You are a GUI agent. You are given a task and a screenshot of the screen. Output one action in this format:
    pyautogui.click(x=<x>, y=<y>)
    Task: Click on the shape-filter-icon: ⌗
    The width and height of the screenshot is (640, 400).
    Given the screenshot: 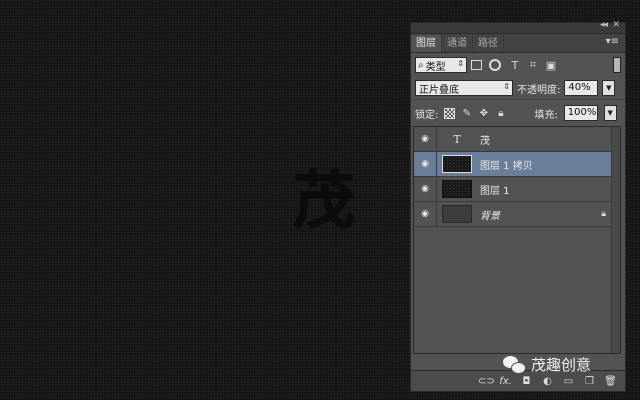 What is the action you would take?
    pyautogui.click(x=533, y=65)
    